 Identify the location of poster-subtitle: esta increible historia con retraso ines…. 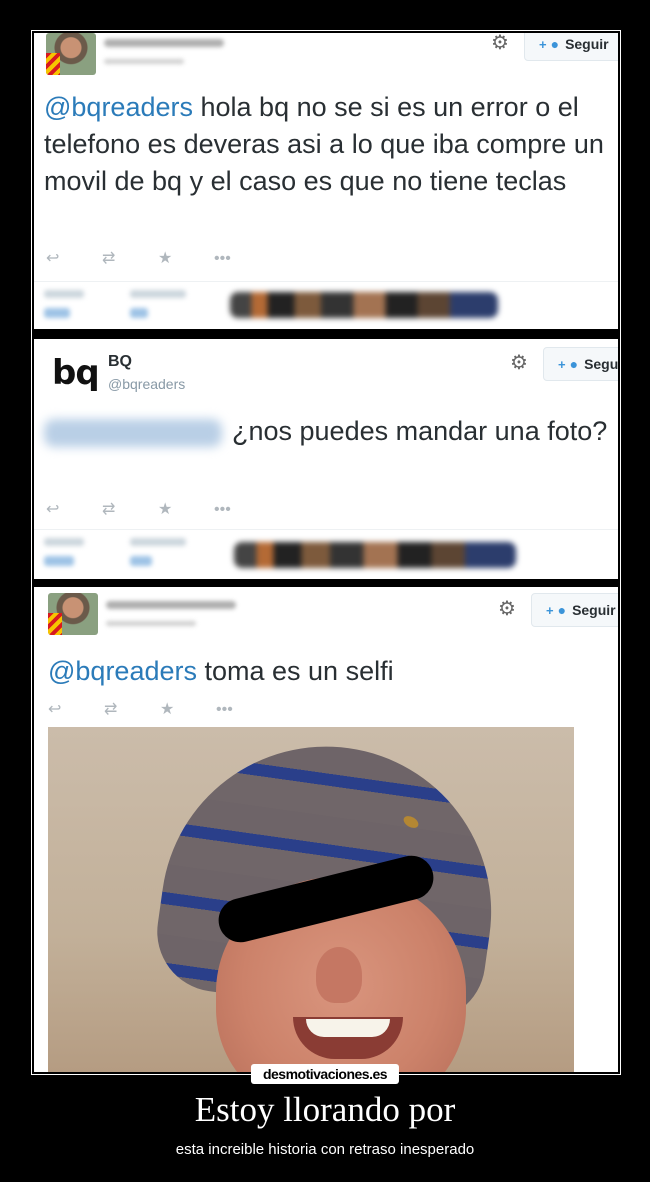
(325, 1149).